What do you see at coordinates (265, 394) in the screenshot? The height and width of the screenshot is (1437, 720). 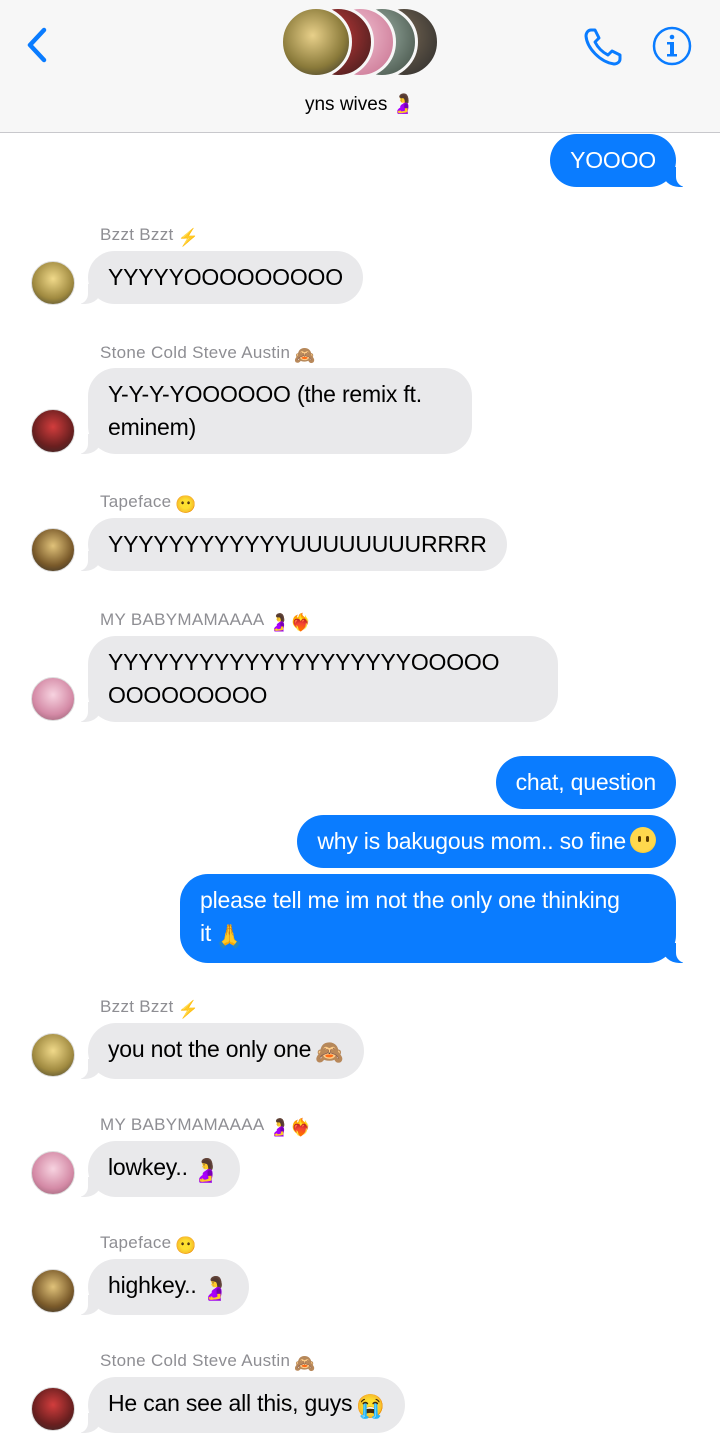 I see `message-text-line: Y-Y-Y-YOOOOOO (the remix ft.` at bounding box center [265, 394].